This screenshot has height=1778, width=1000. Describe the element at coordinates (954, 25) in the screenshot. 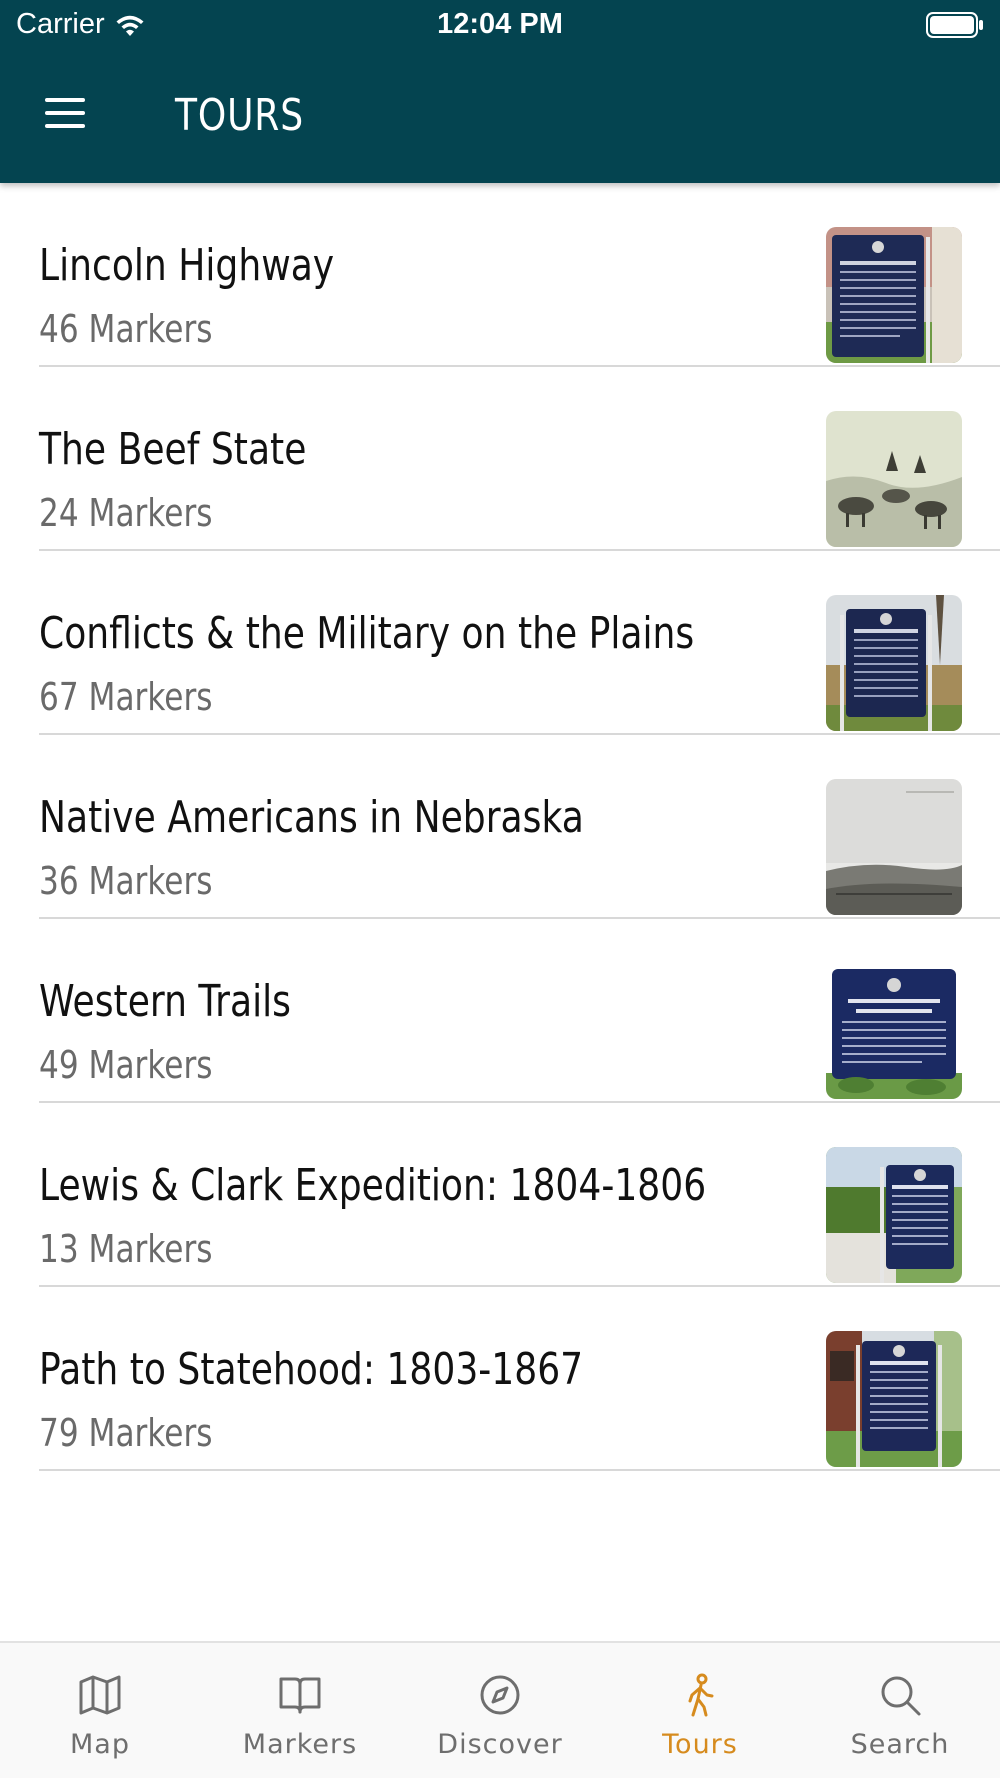

I see `battery-icon` at that location.